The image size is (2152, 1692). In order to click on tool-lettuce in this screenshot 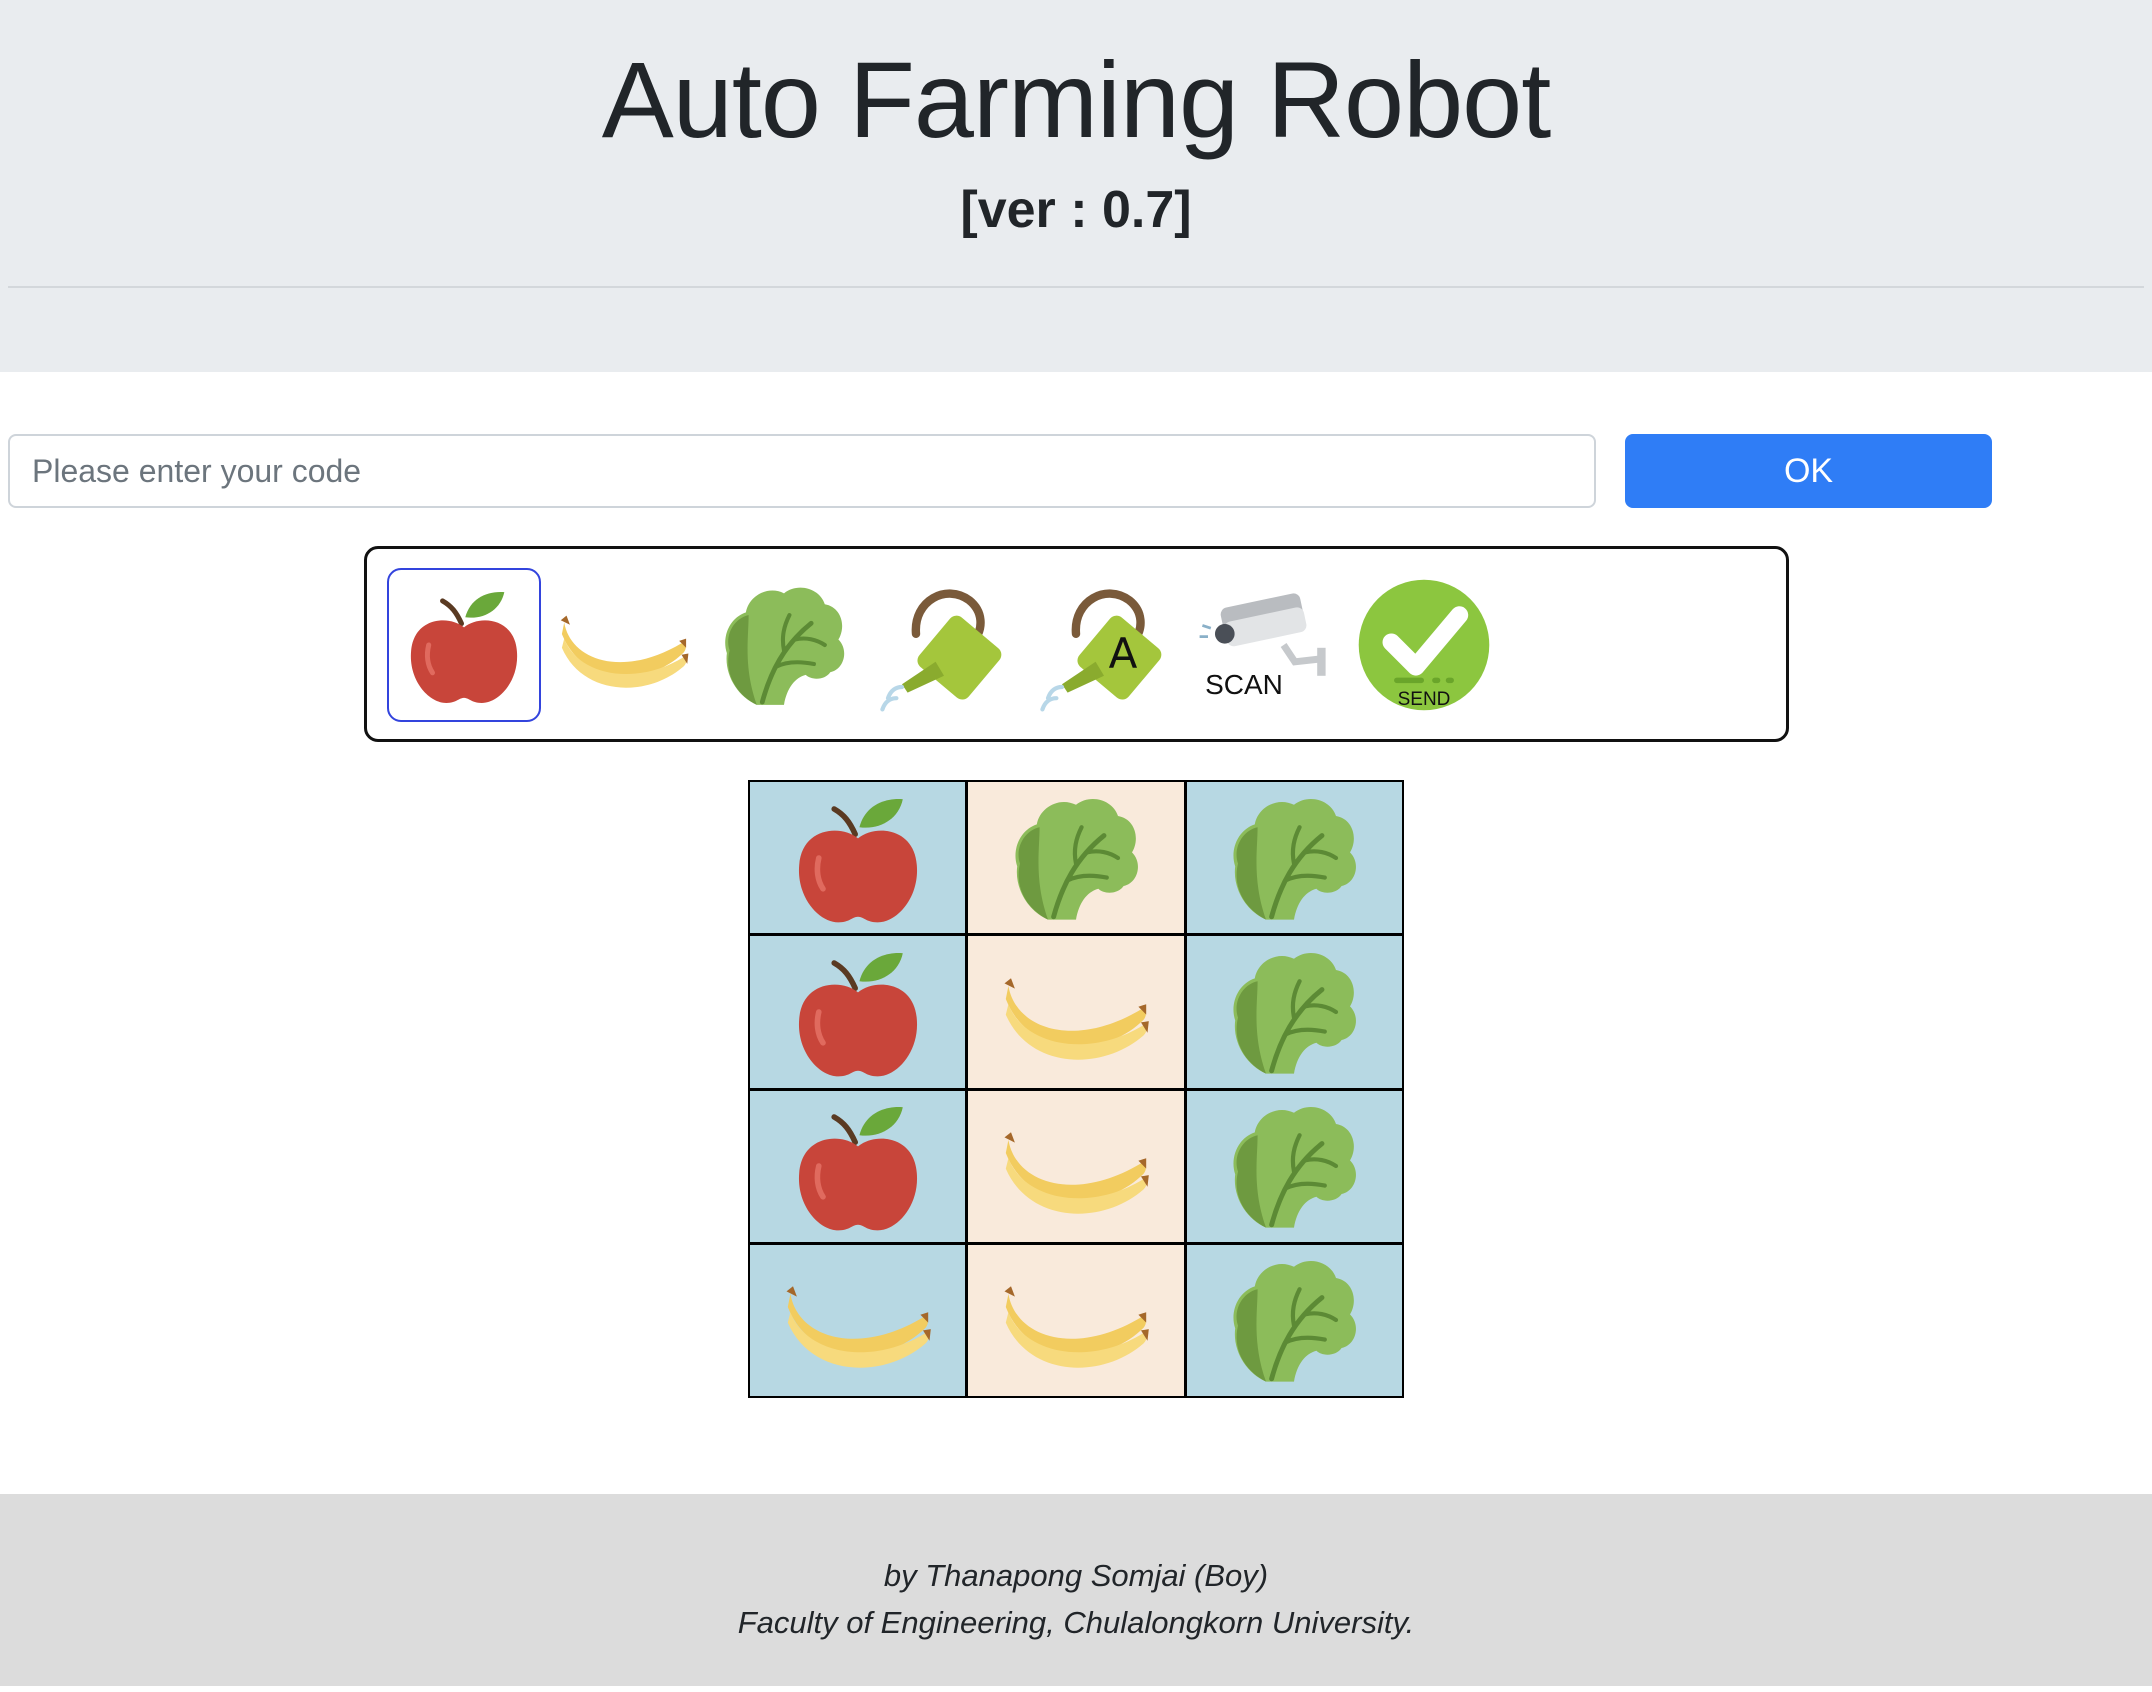, I will do `click(784, 645)`.